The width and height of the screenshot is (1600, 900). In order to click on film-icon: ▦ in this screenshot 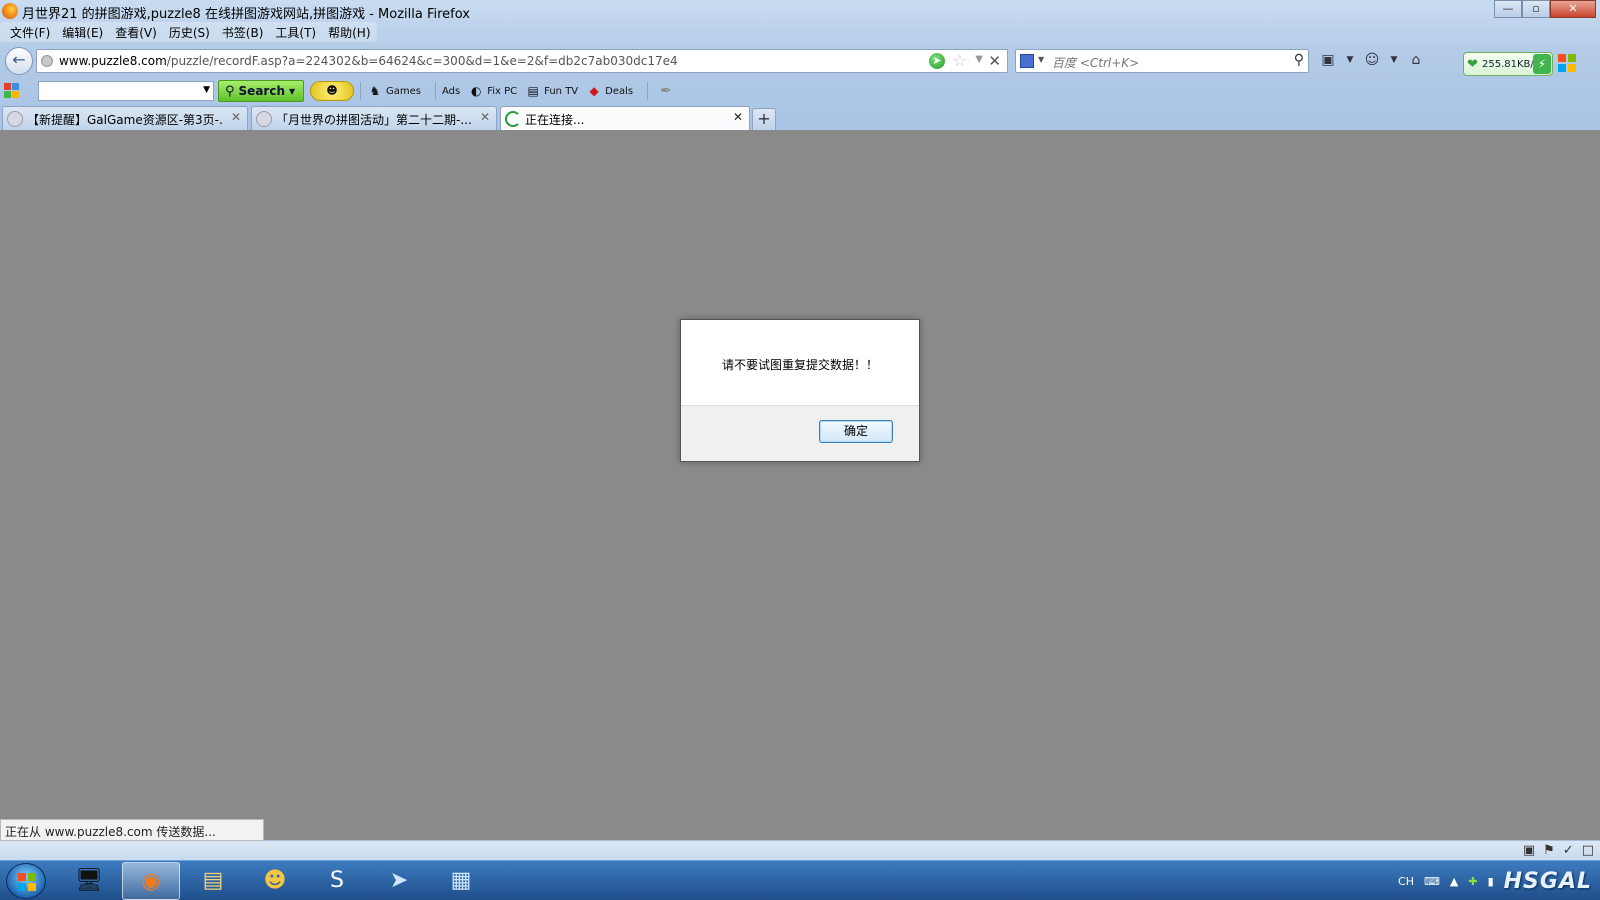, I will do `click(461, 880)`.